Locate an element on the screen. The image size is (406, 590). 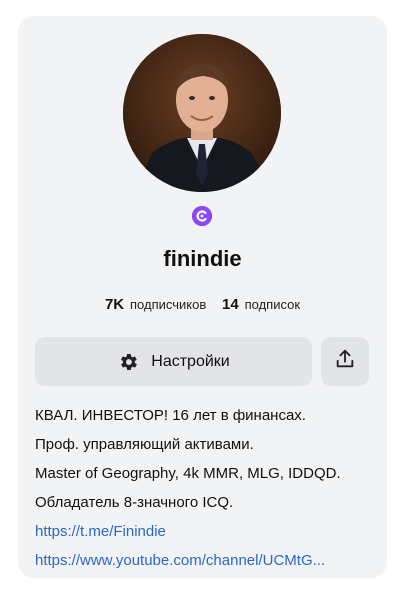
avatar-photo-icon is located at coordinates (202, 113).